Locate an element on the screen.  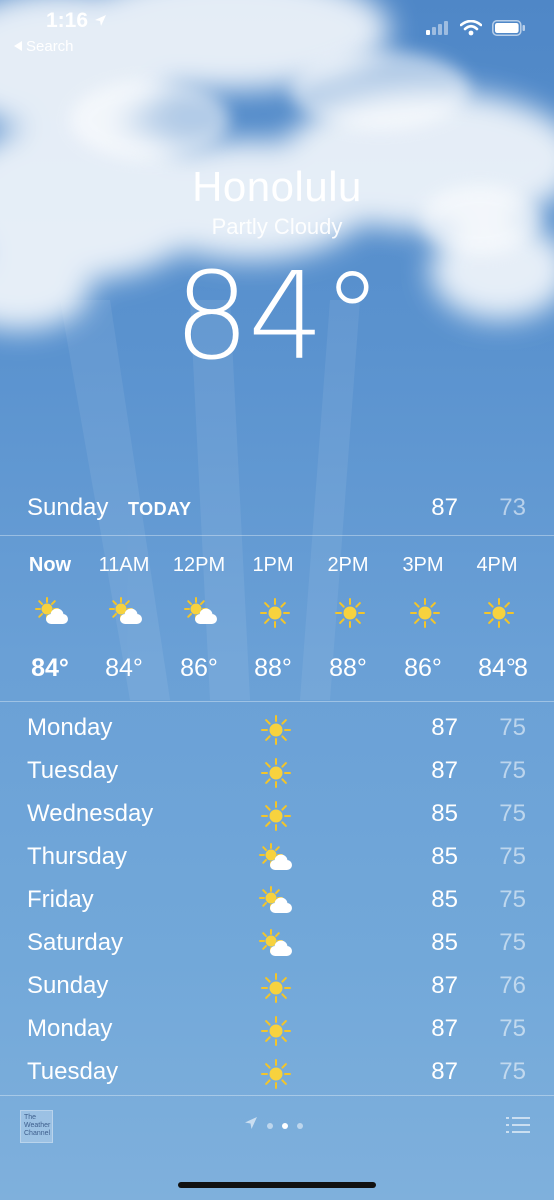
hour-label: 1PM is located at coordinates (273, 565).